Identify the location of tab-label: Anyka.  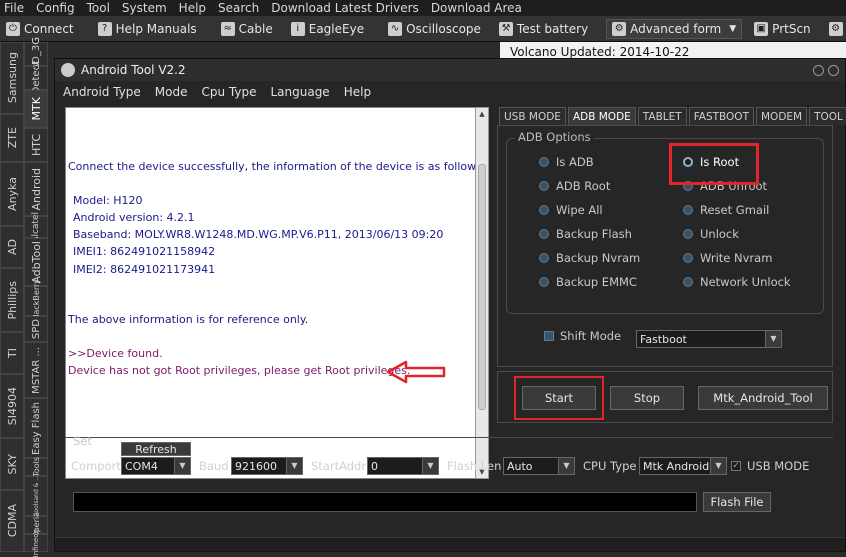
(12, 194).